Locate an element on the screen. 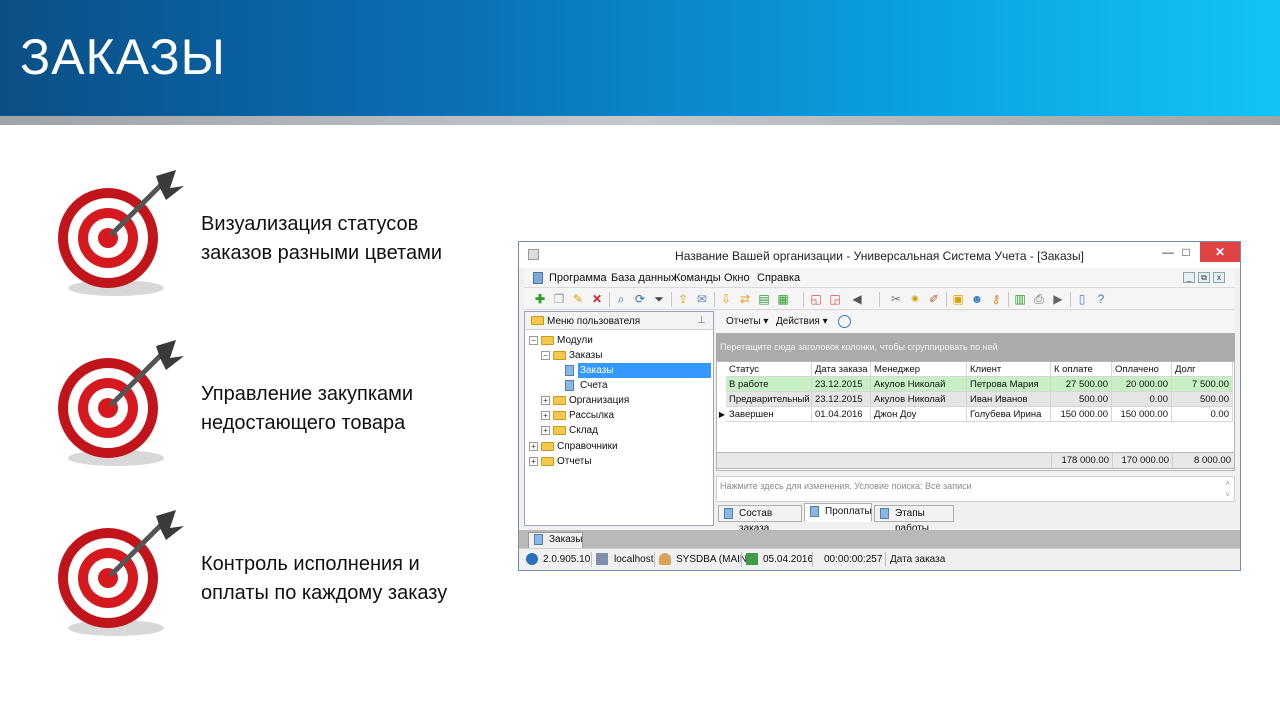  tree-item-reports: + Отчеты is located at coordinates (617, 461).